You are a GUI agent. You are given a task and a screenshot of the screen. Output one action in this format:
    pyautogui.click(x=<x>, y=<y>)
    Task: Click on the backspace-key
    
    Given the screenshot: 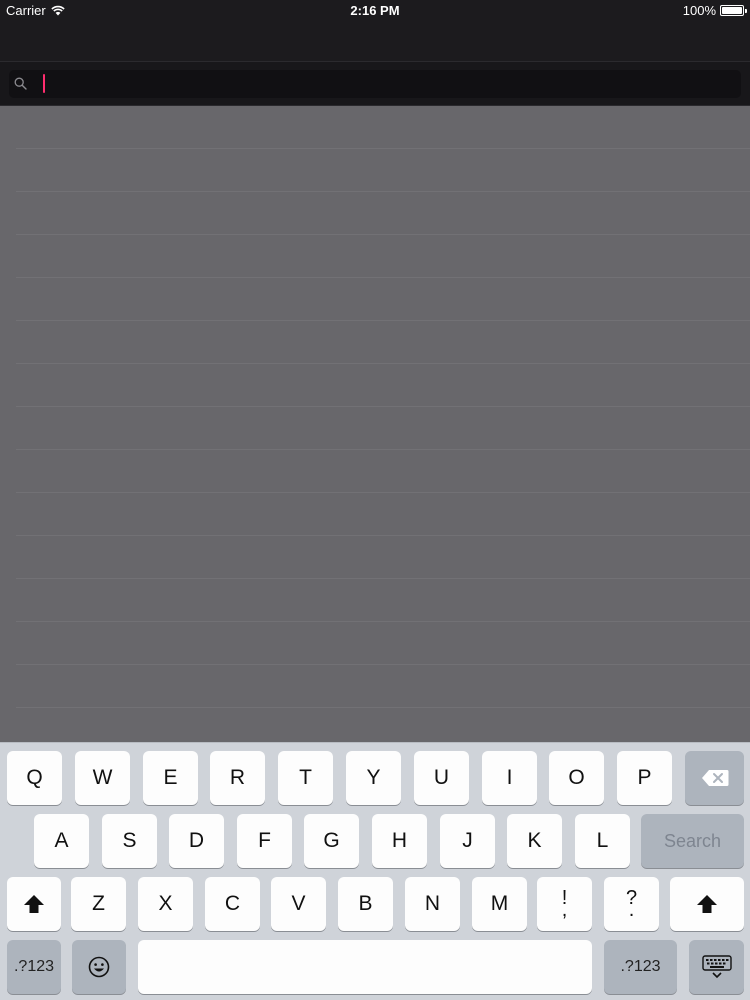 What is the action you would take?
    pyautogui.click(x=714, y=778)
    